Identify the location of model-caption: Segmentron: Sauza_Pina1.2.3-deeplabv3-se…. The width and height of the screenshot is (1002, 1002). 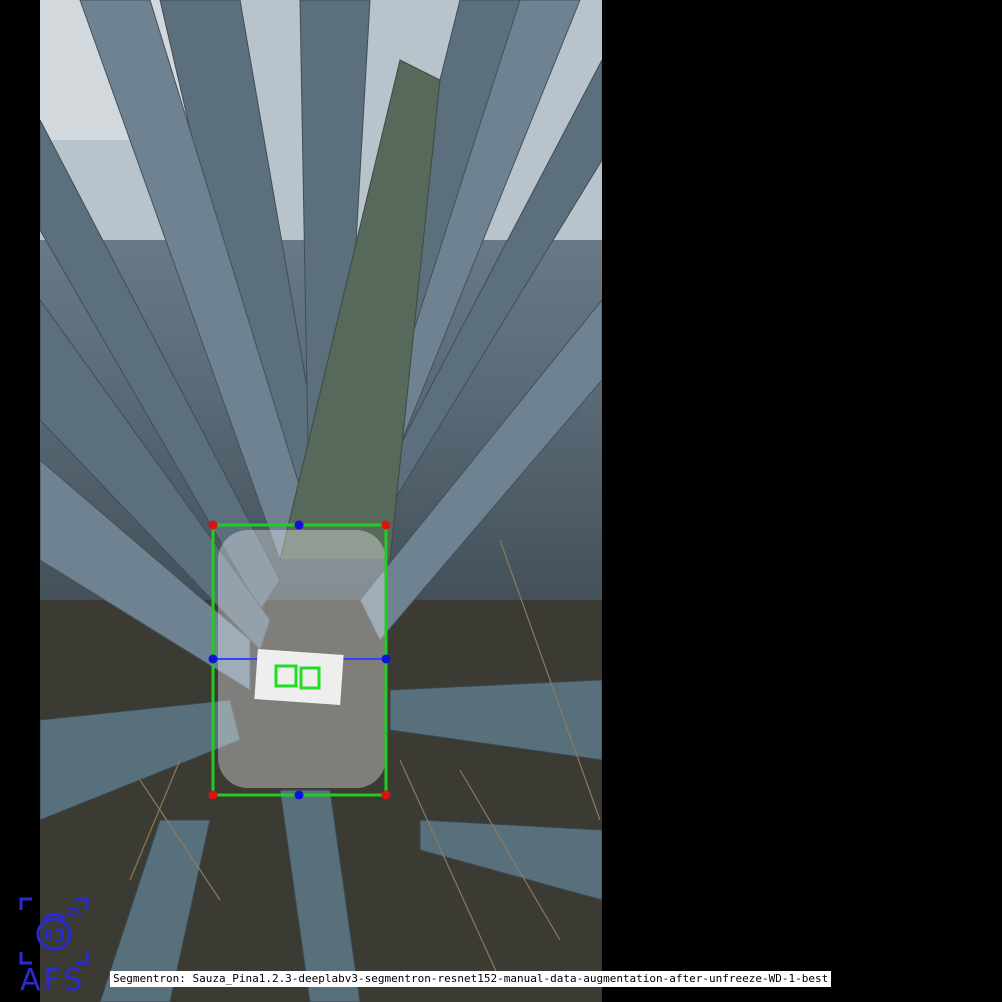
(471, 979).